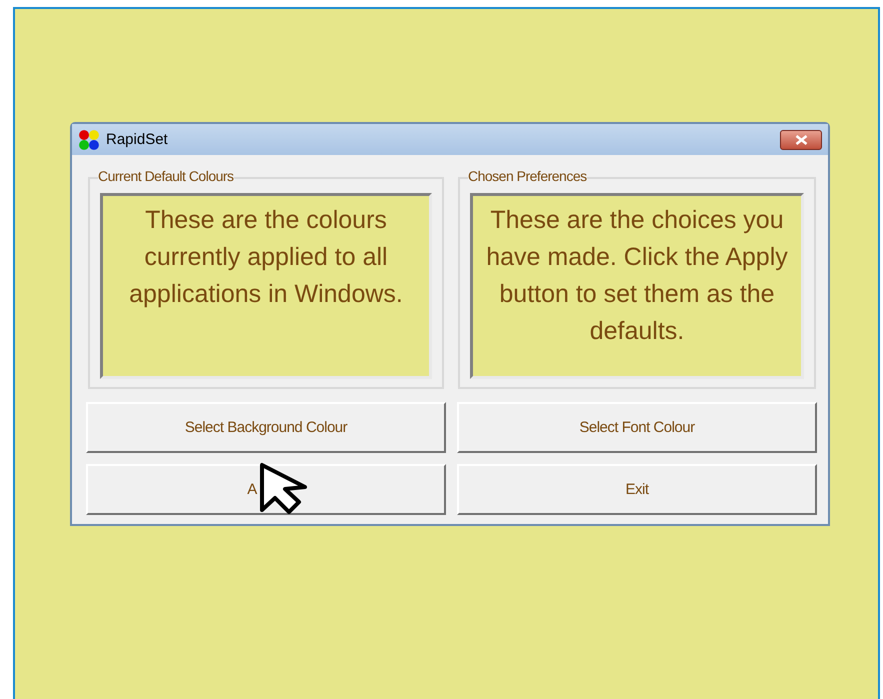  I want to click on dialog-button: A, so click(266, 489).